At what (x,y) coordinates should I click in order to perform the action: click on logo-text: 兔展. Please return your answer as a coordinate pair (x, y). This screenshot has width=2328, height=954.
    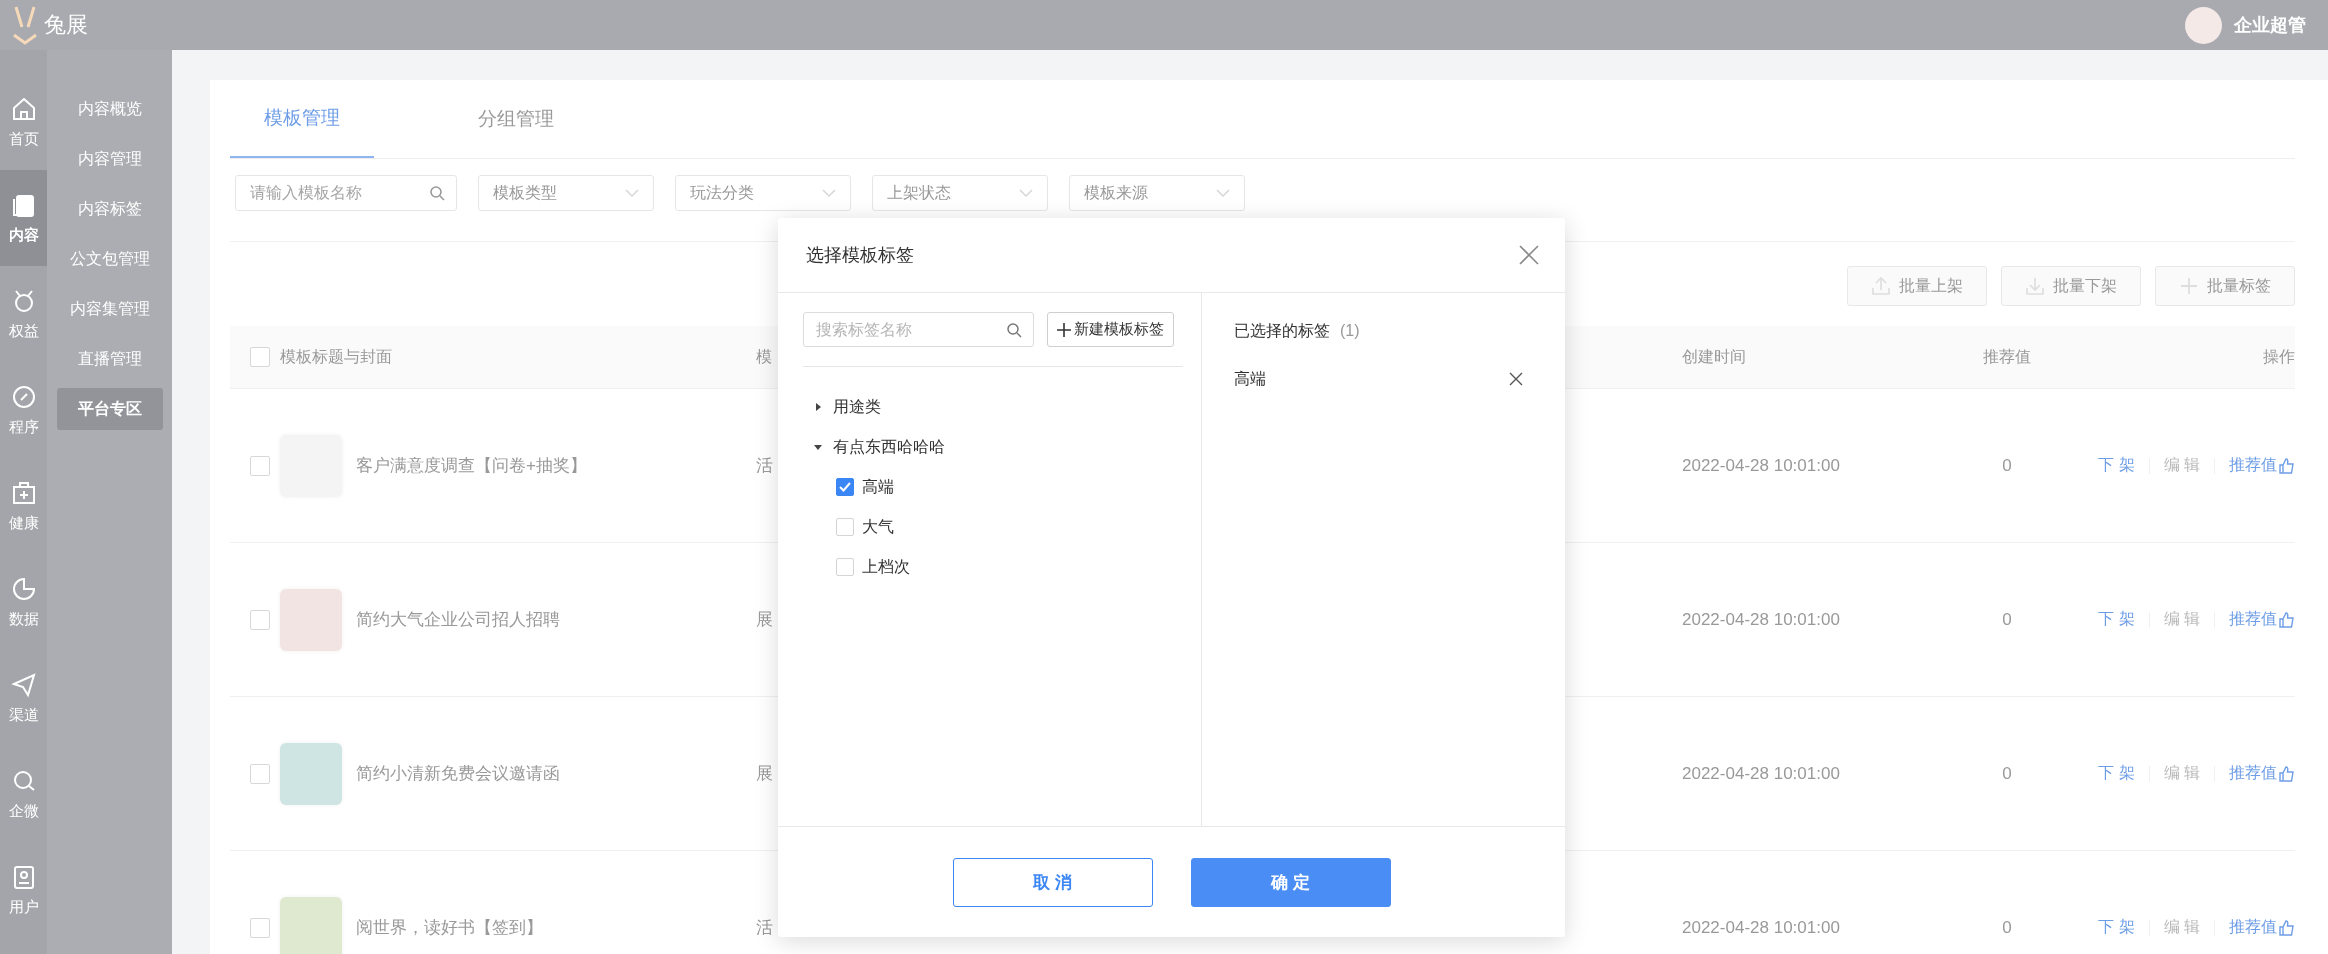
    Looking at the image, I should click on (66, 25).